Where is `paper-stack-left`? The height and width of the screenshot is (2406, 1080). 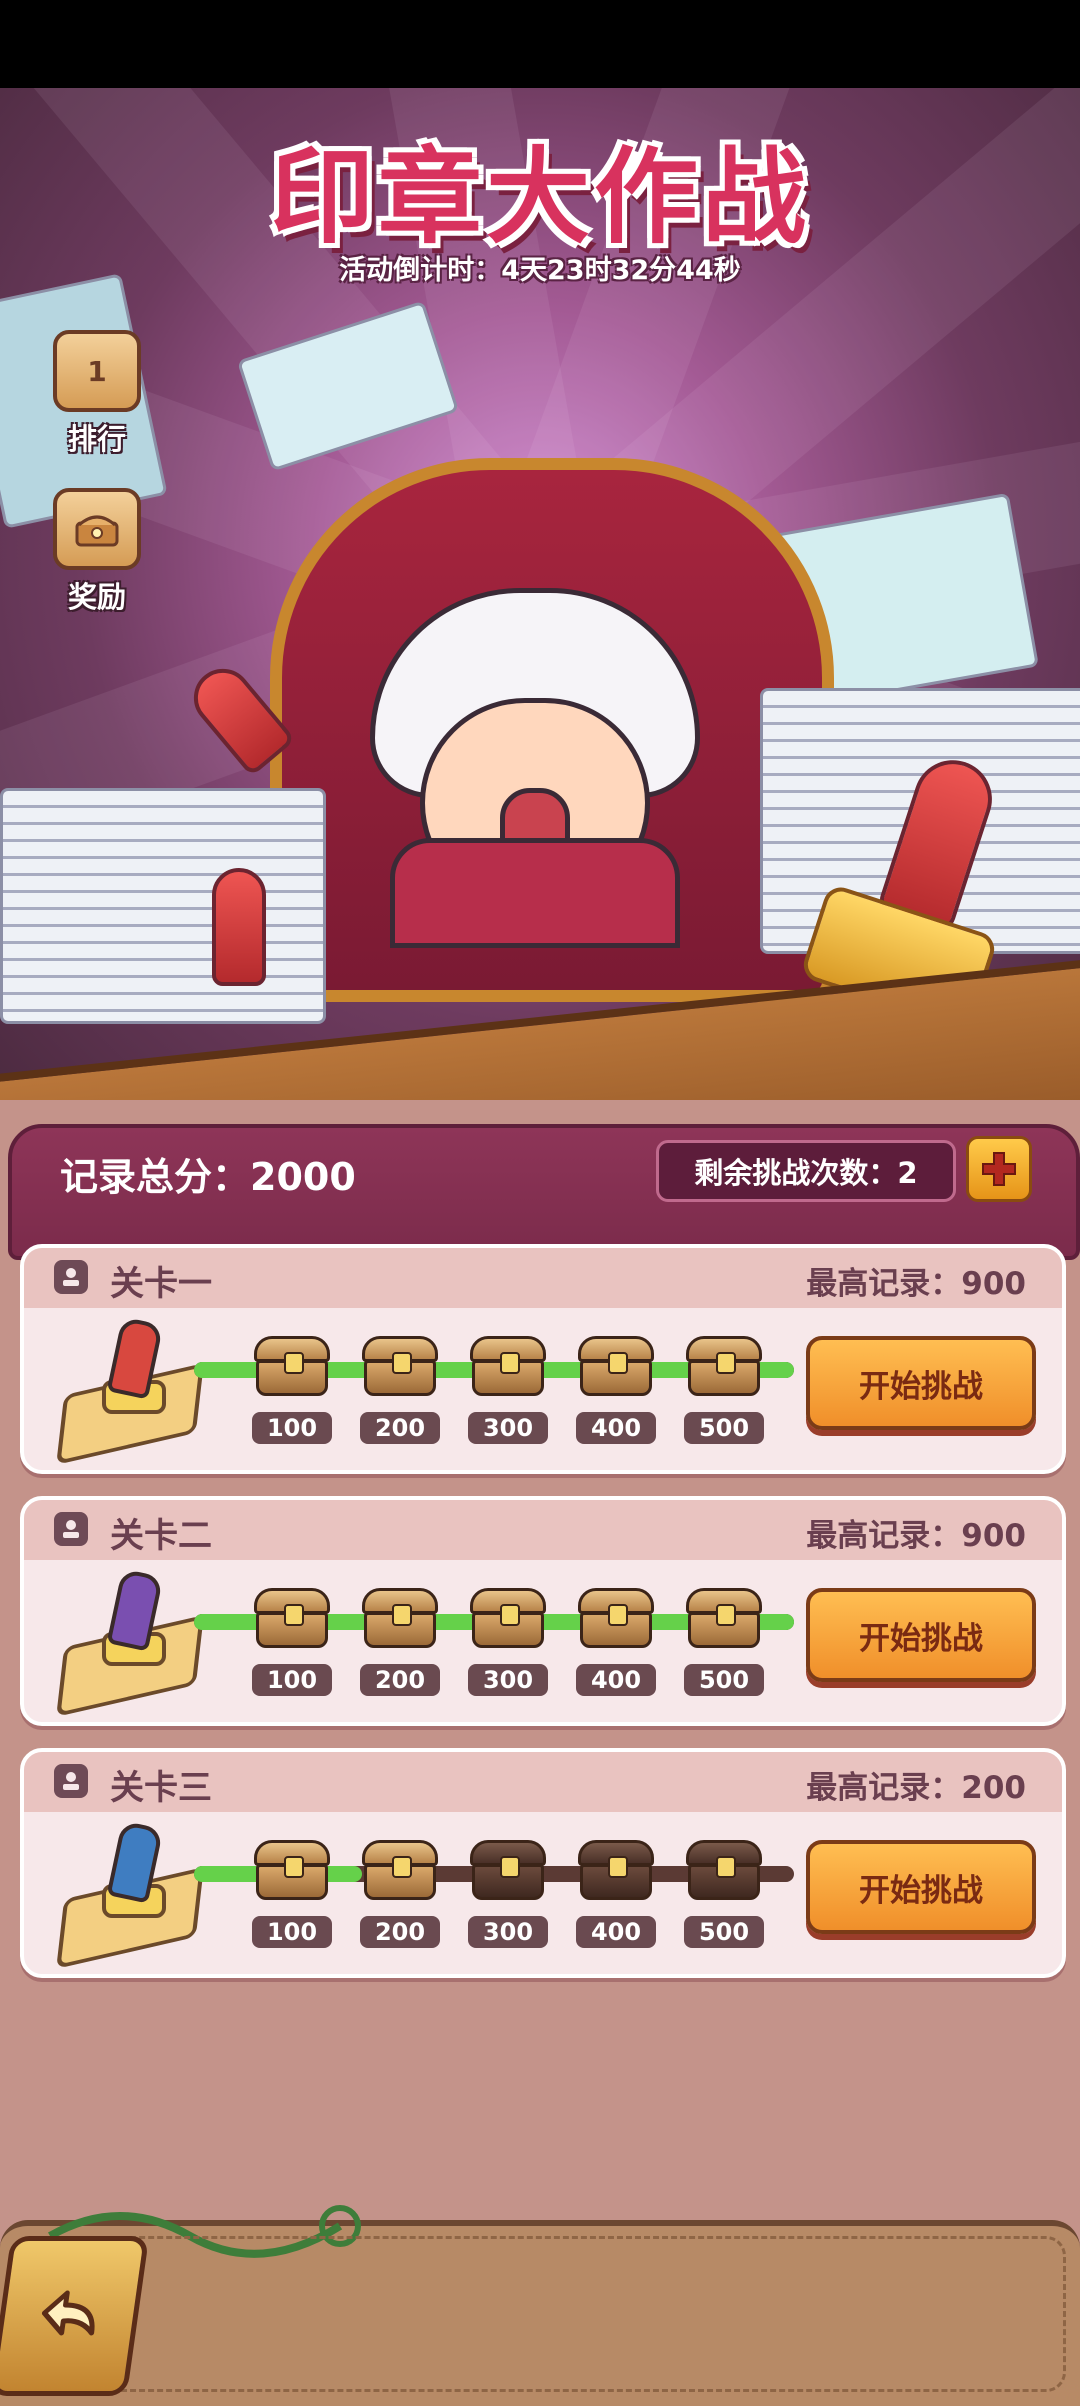
paper-stack-left is located at coordinates (163, 906).